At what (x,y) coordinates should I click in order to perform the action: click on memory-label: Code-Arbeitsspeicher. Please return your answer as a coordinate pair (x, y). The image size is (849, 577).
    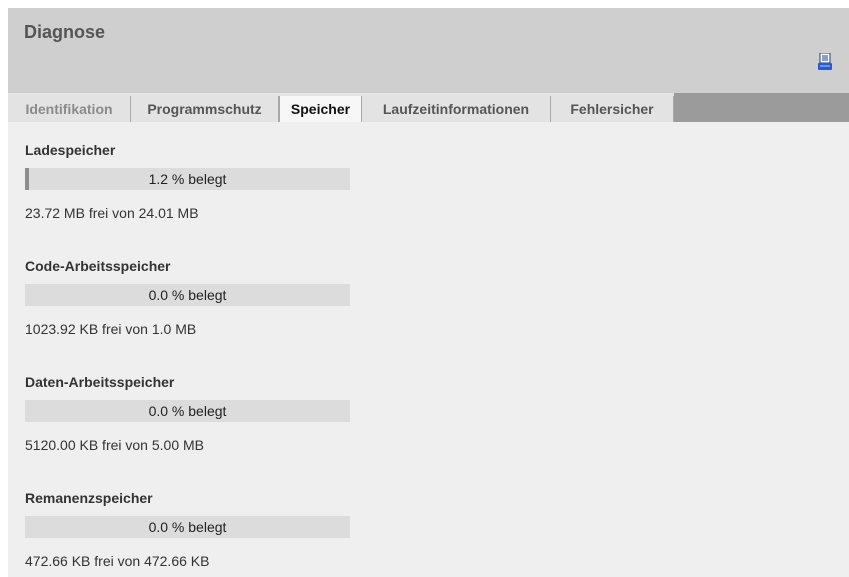
    Looking at the image, I should click on (98, 266).